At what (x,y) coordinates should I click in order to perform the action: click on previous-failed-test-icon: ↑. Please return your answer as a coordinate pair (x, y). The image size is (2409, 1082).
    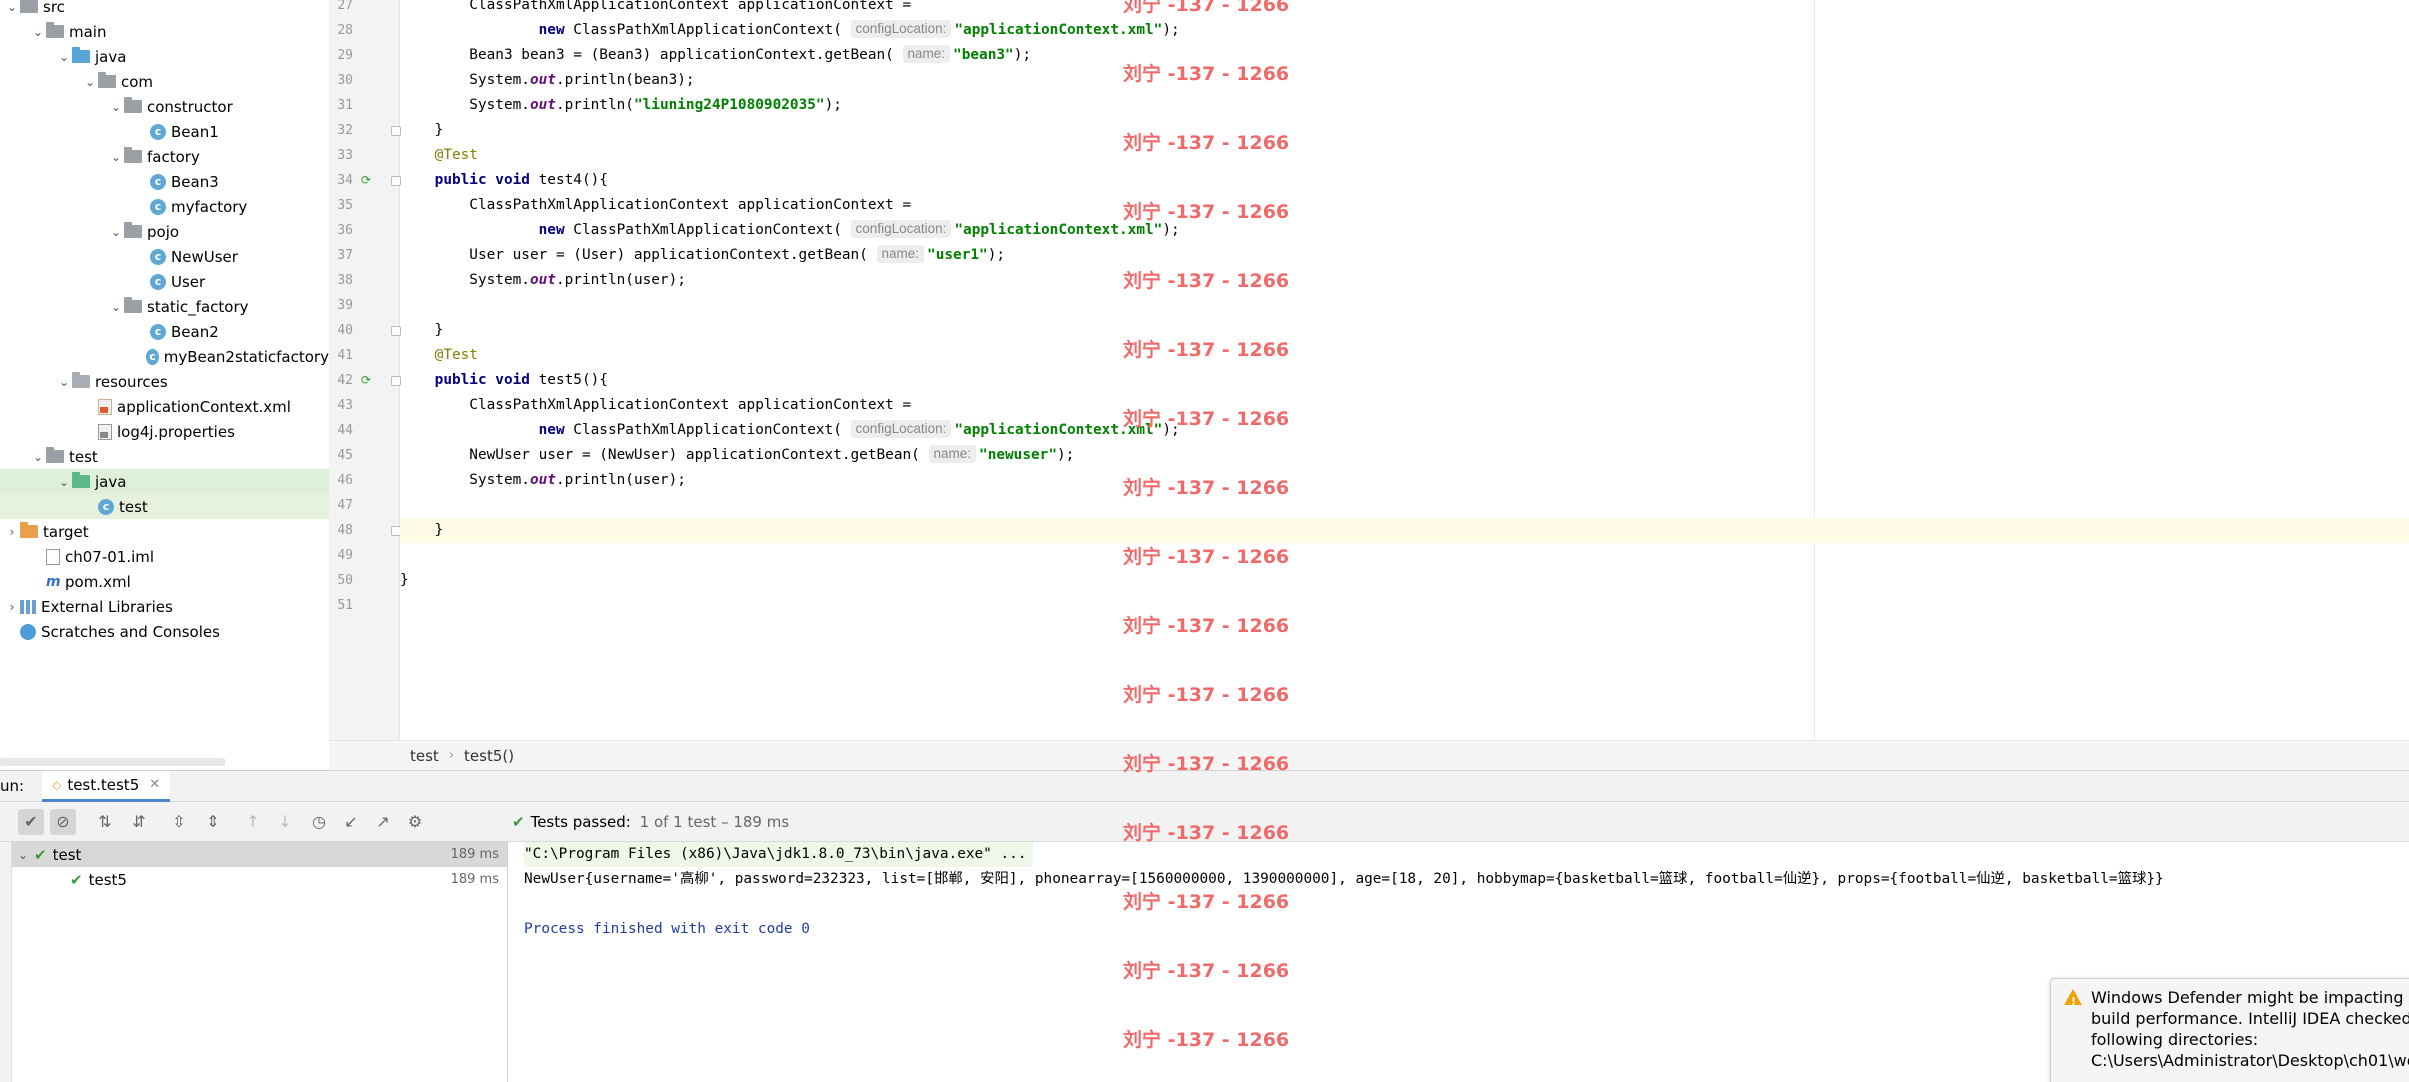
    Looking at the image, I should click on (253, 822).